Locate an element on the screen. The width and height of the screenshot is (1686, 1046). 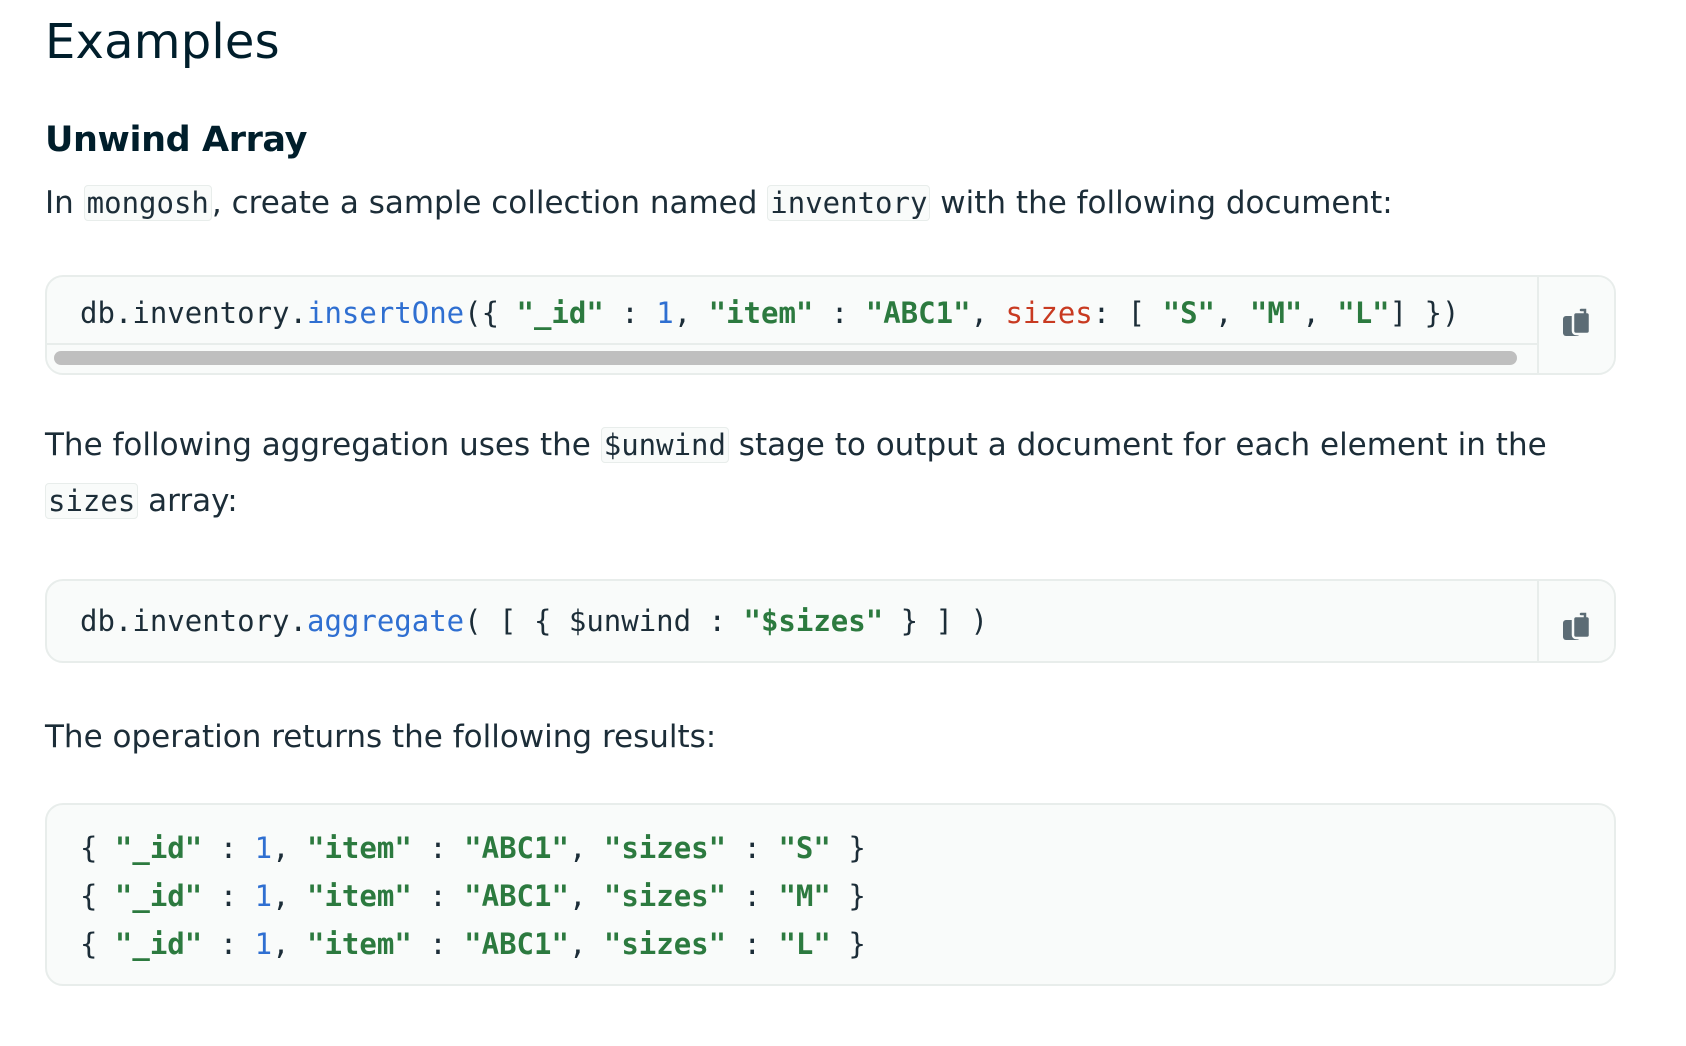
code-token: ( [ { $unwind : is located at coordinates (604, 620).